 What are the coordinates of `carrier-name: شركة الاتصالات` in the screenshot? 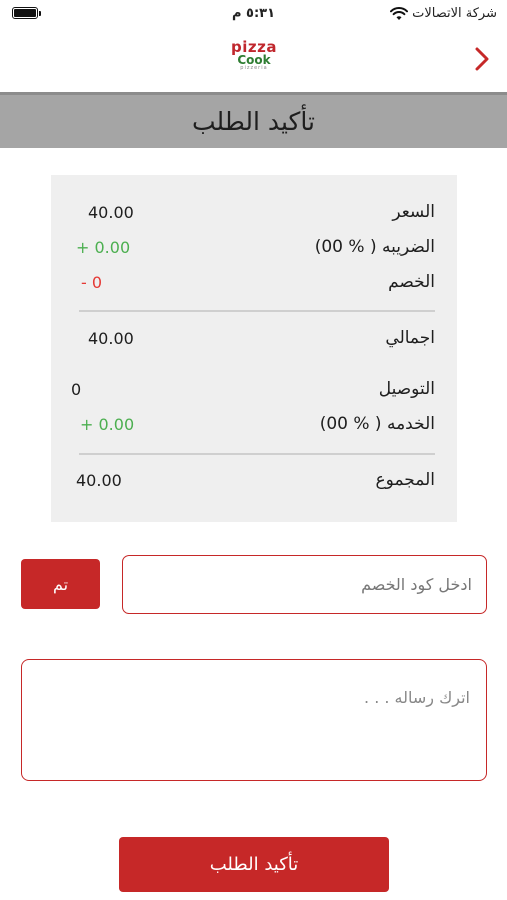 It's located at (454, 13).